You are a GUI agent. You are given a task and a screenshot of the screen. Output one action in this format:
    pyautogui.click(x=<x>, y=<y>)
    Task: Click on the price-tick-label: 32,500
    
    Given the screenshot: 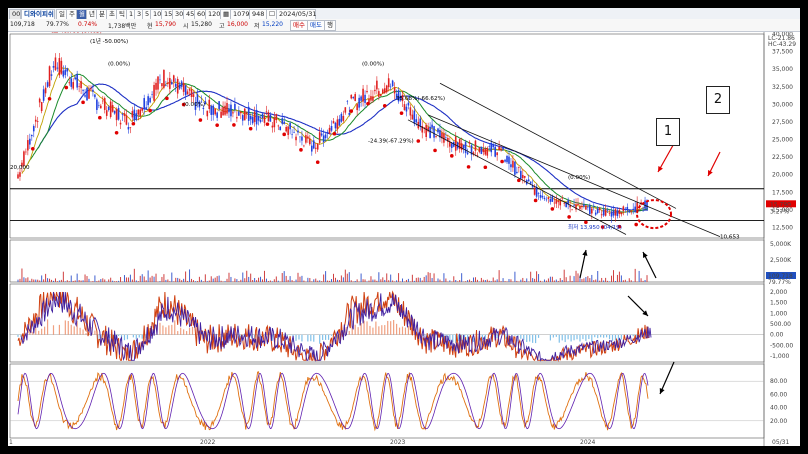 What is the action you would take?
    pyautogui.click(x=782, y=87)
    